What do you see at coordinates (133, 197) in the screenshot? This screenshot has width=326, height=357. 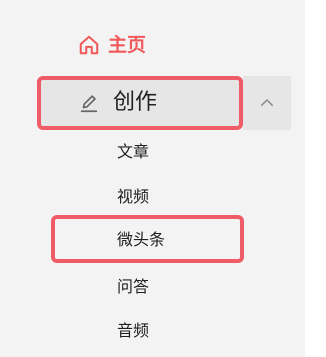 I see `submenu-item-video: 视频` at bounding box center [133, 197].